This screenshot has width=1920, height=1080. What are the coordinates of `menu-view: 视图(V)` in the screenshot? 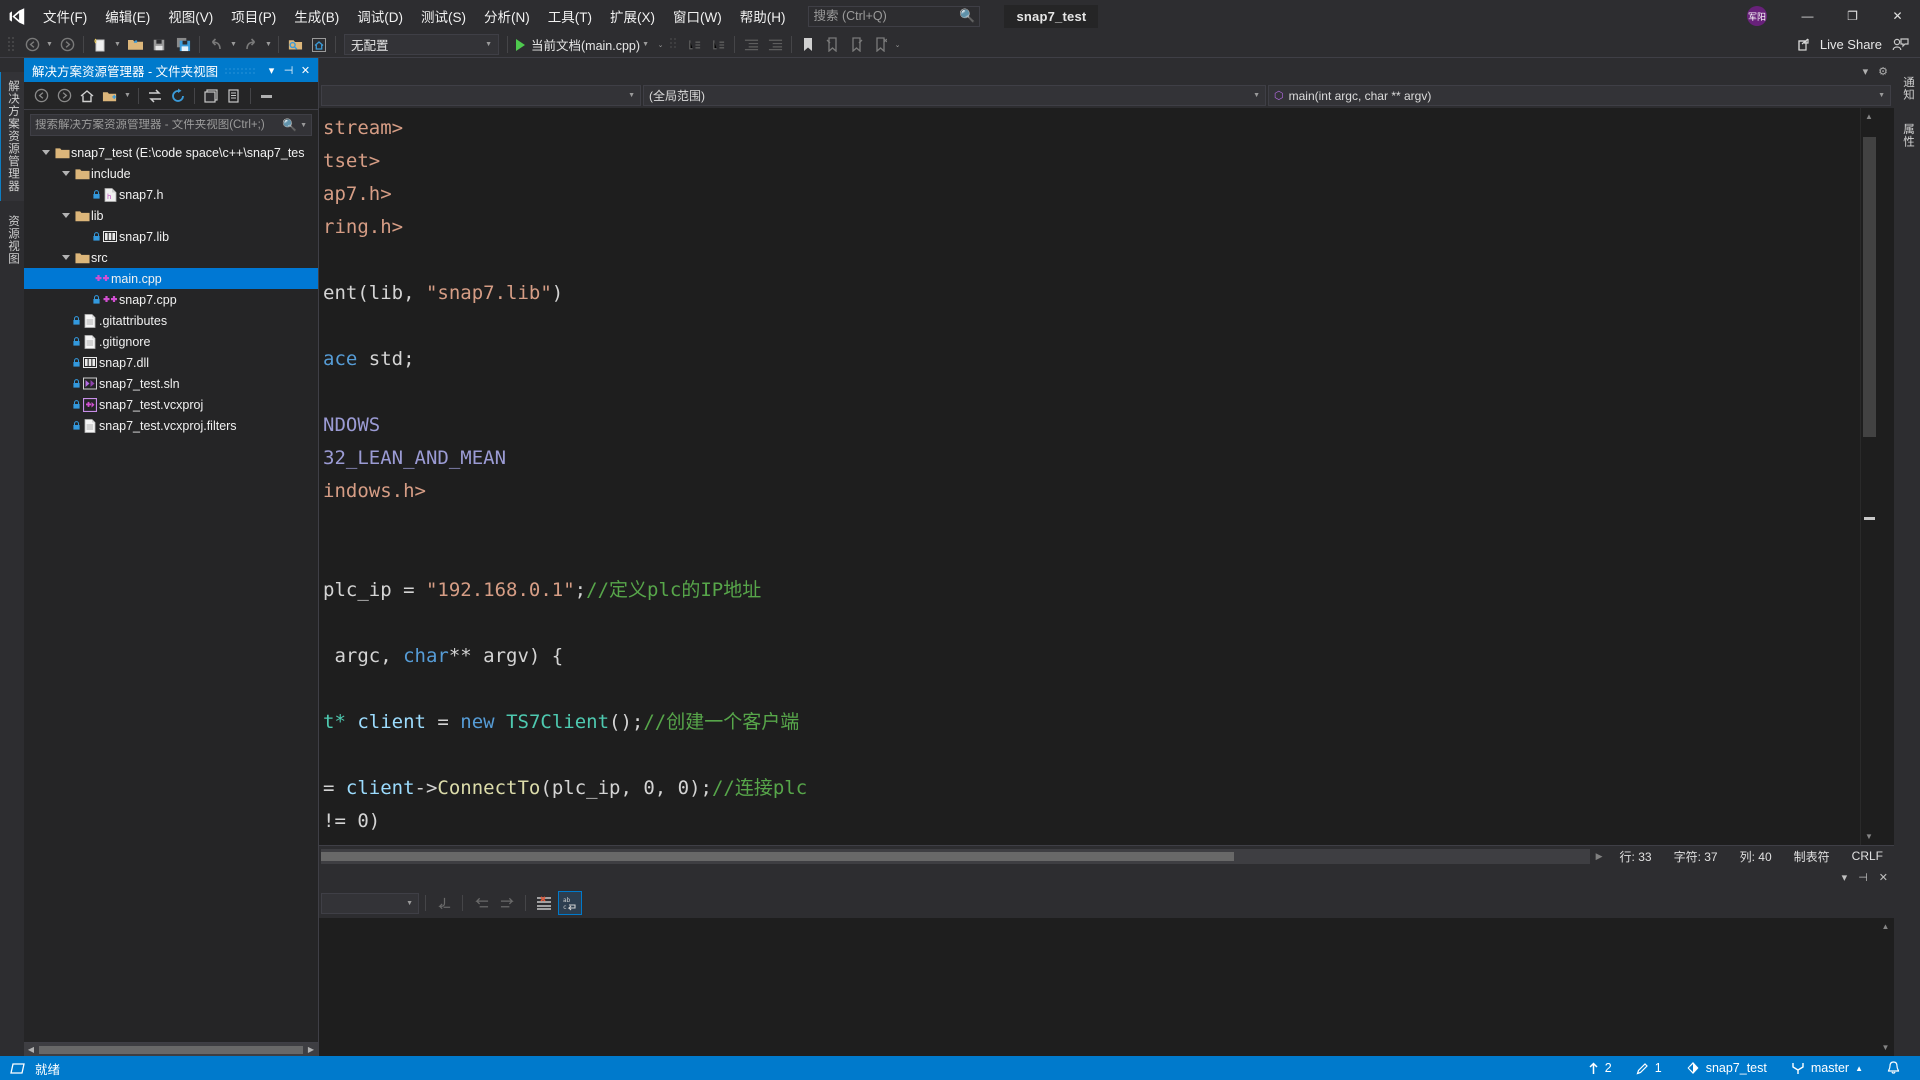 It's located at (190, 16).